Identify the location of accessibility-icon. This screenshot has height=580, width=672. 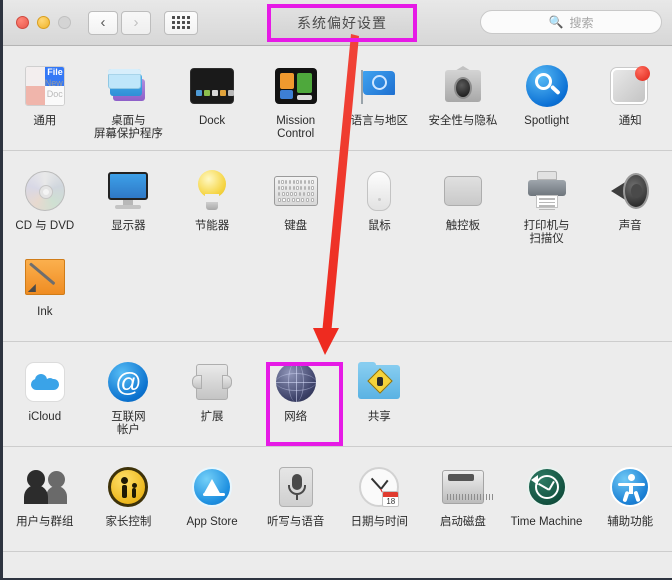
(630, 487).